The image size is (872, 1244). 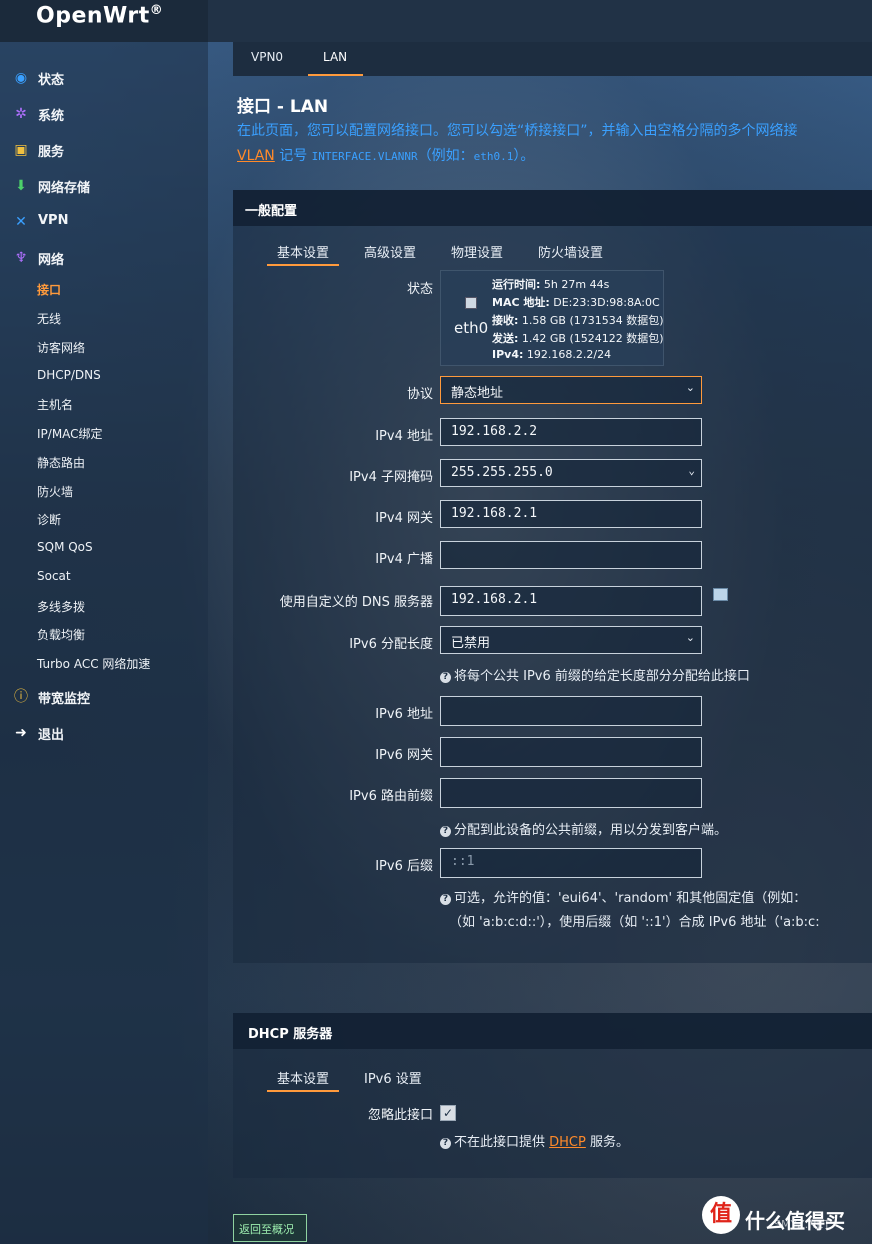 I want to click on dashboard-icon: ◉, so click(x=21, y=78).